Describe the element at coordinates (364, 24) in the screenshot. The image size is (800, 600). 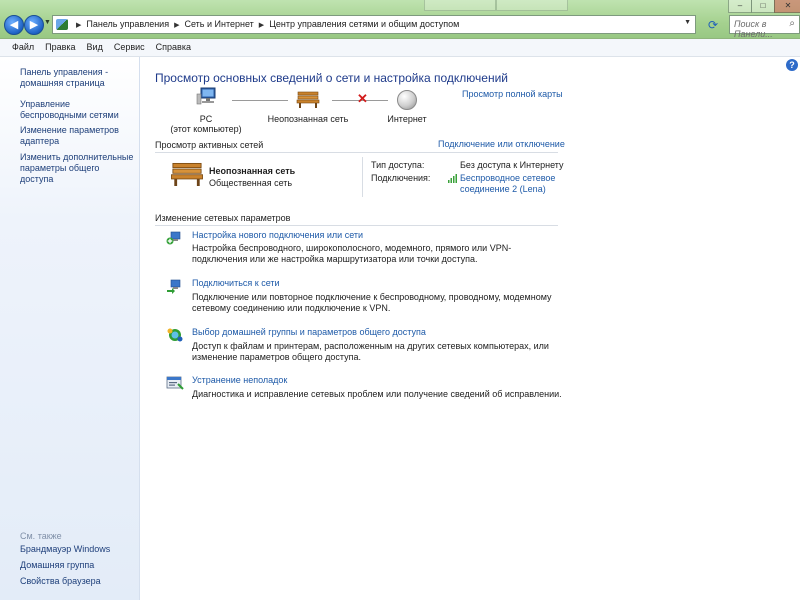
I see `breadcrumb-item: Центр управления сетями и общим доступом` at that location.